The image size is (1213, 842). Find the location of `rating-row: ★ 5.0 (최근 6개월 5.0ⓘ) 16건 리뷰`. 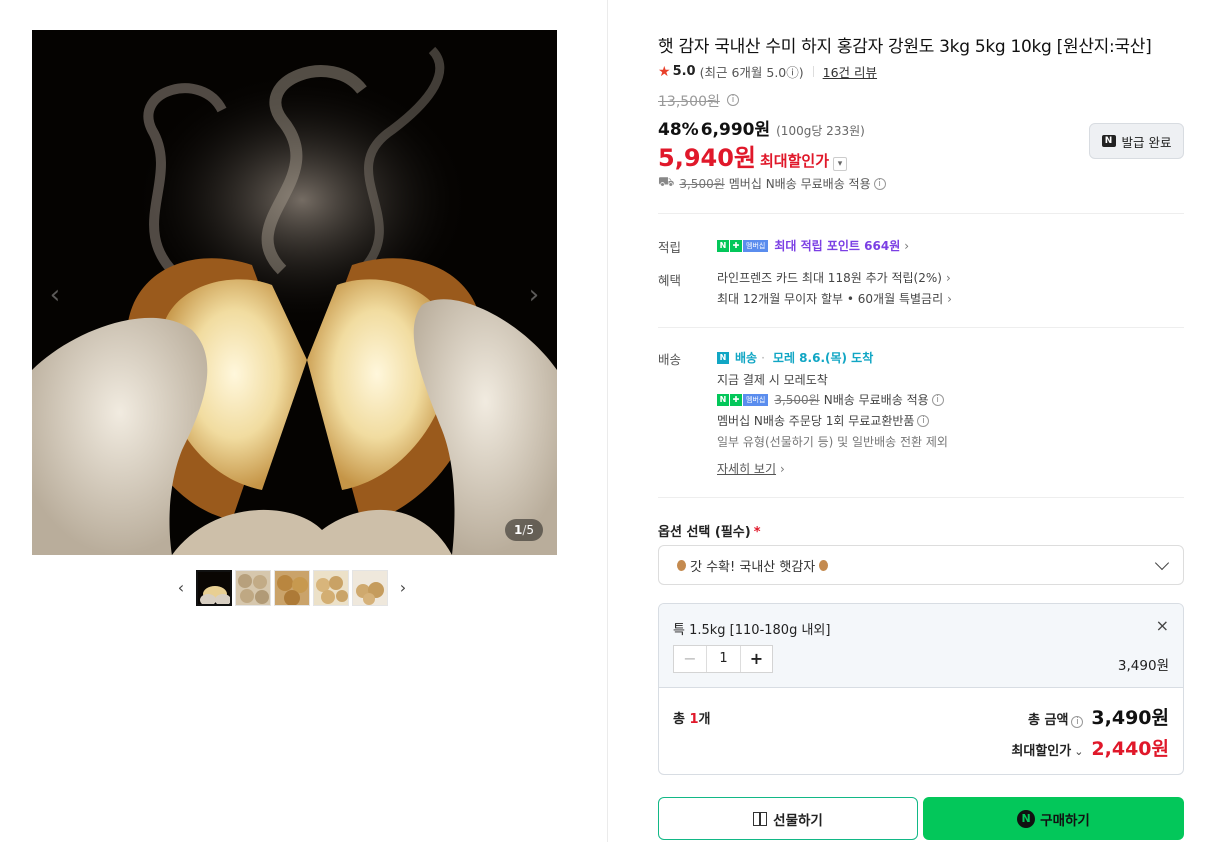

rating-row: ★ 5.0 (최근 6개월 5.0ⓘ) 16건 리뷰 is located at coordinates (767, 71).